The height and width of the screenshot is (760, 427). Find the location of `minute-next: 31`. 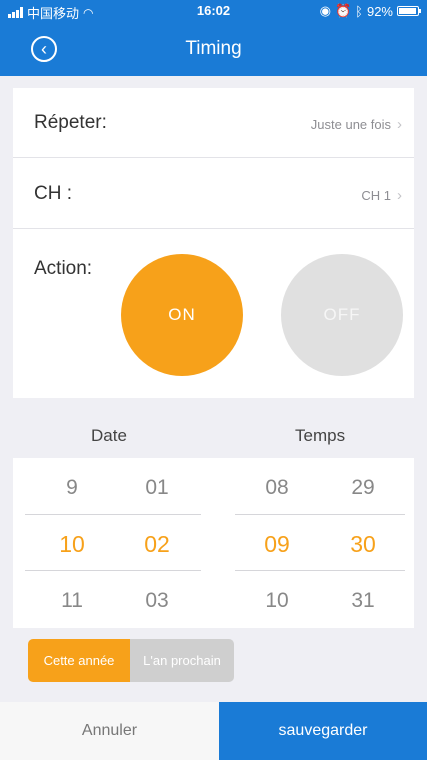

minute-next: 31 is located at coordinates (363, 601).